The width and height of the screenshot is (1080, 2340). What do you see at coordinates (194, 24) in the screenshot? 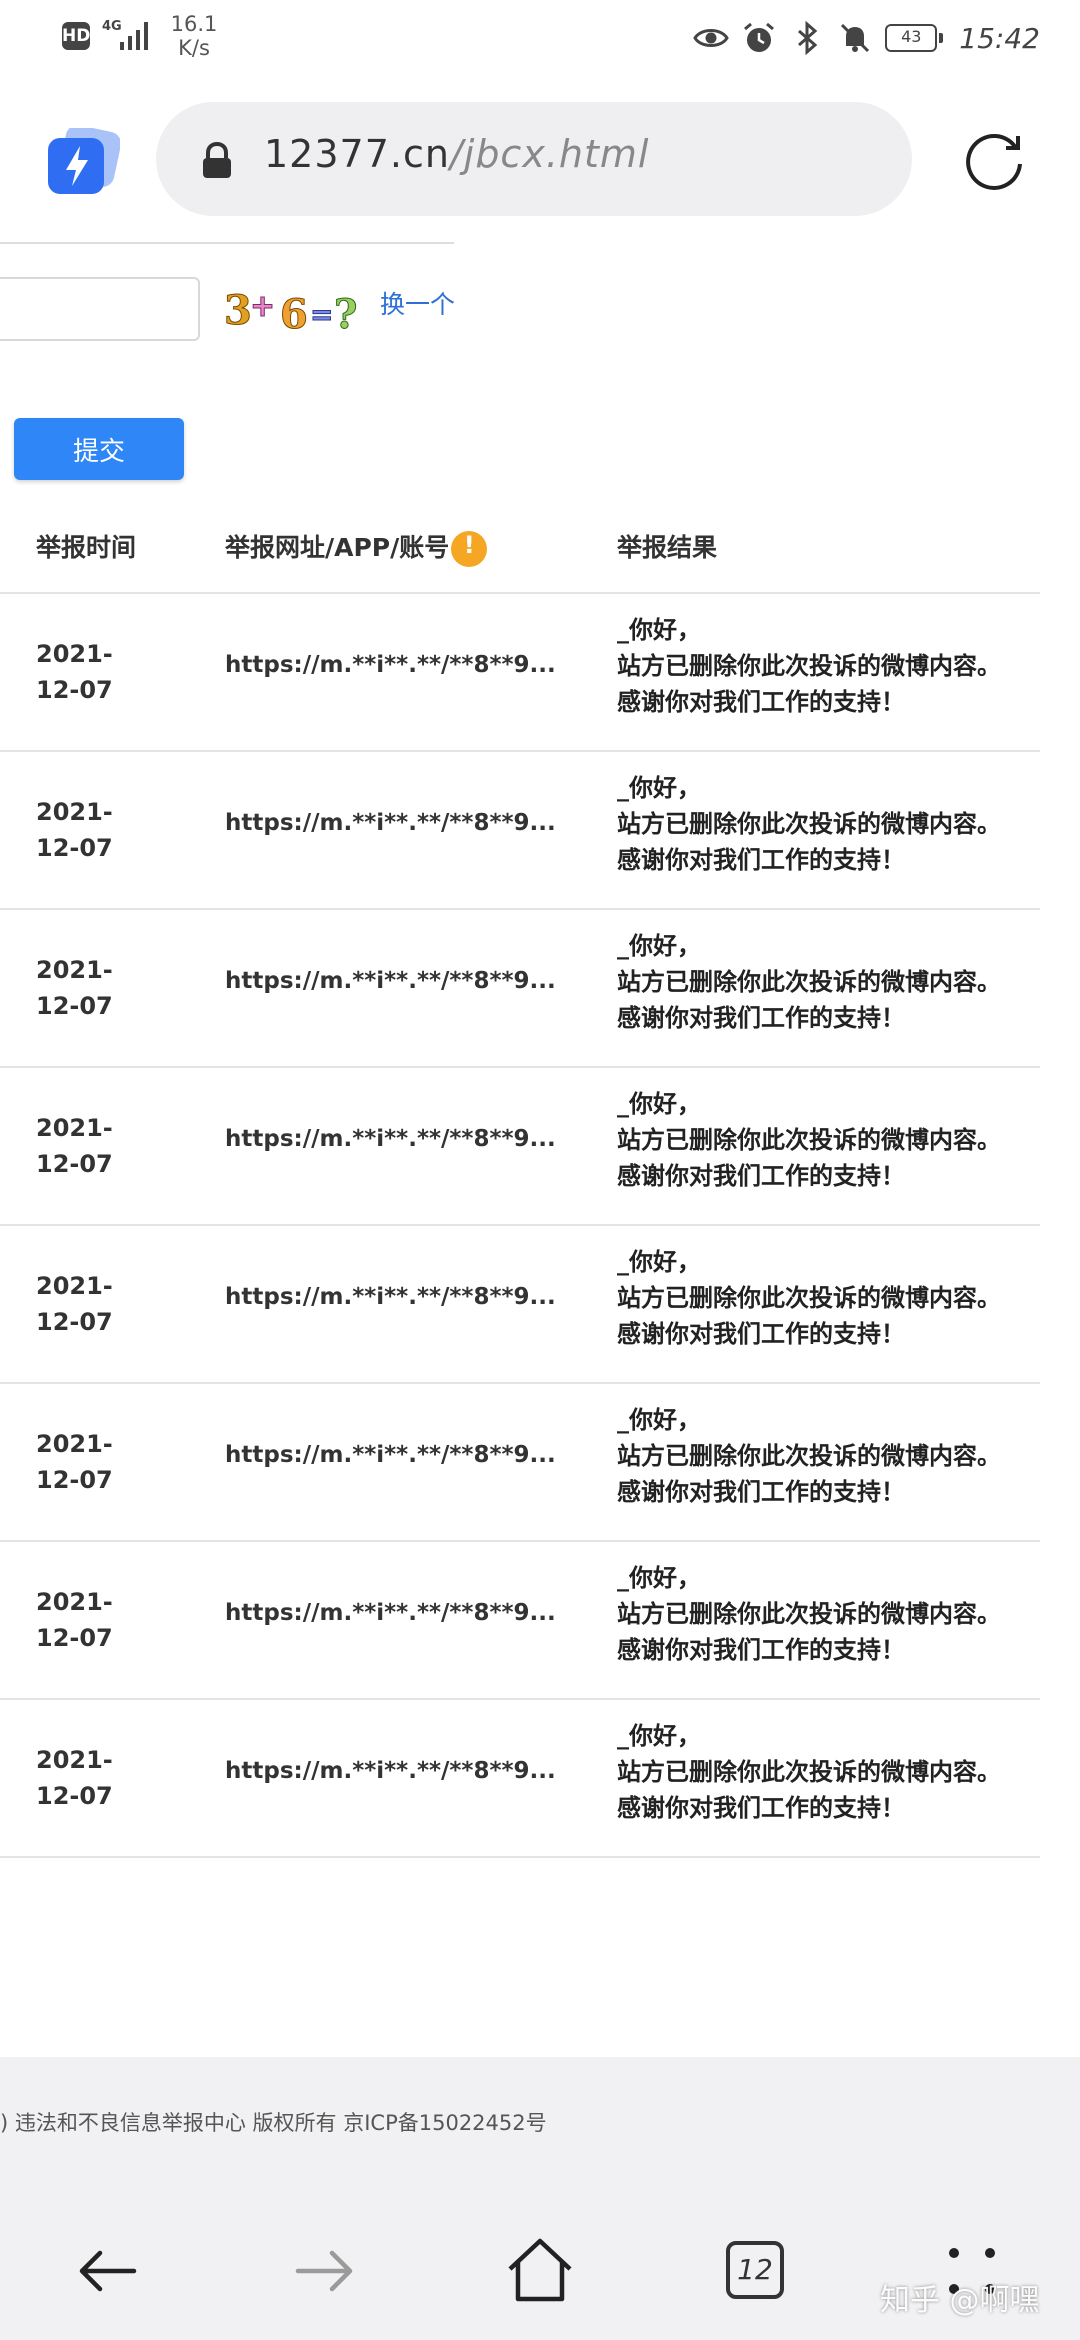
I see `speed-value: 16.1` at bounding box center [194, 24].